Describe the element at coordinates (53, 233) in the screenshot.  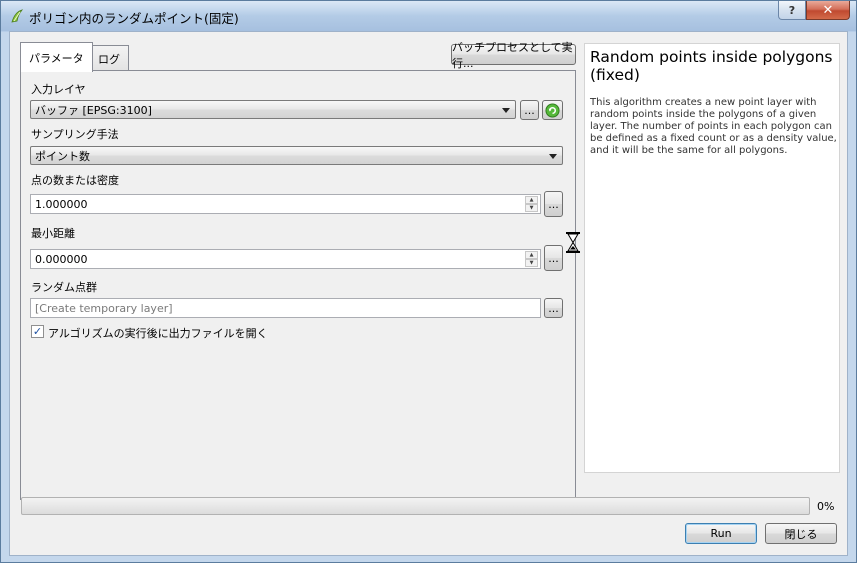
I see `min-distance-label: 最小距離` at that location.